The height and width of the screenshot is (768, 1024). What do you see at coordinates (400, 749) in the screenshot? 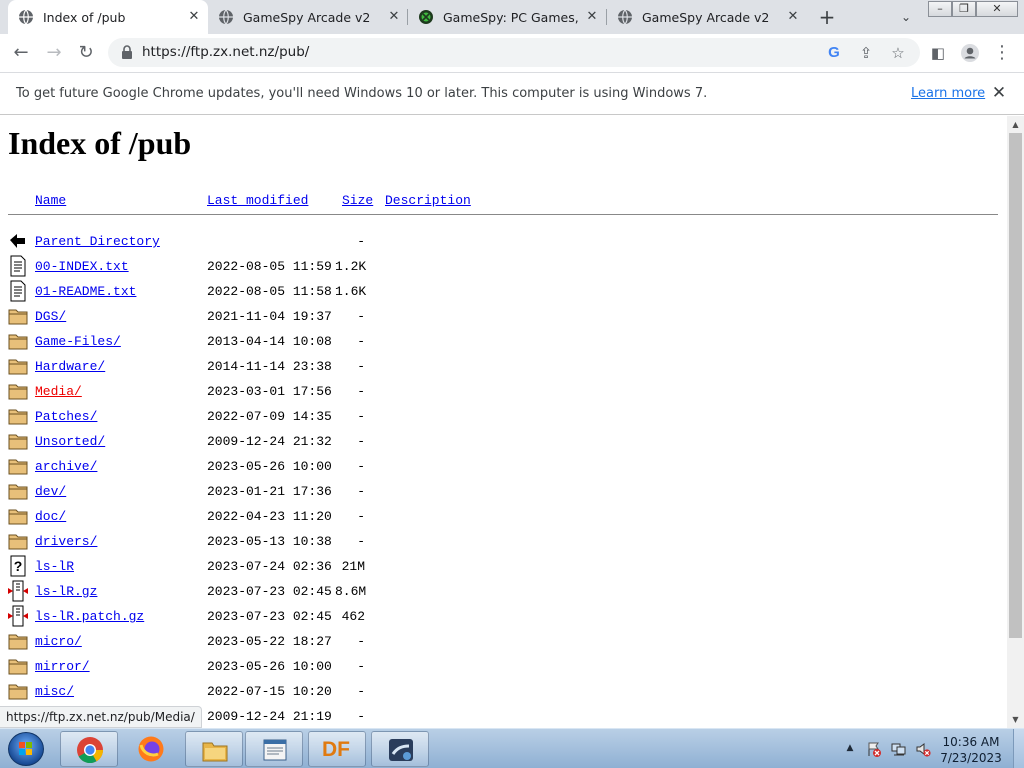
I see `taskbar-app` at bounding box center [400, 749].